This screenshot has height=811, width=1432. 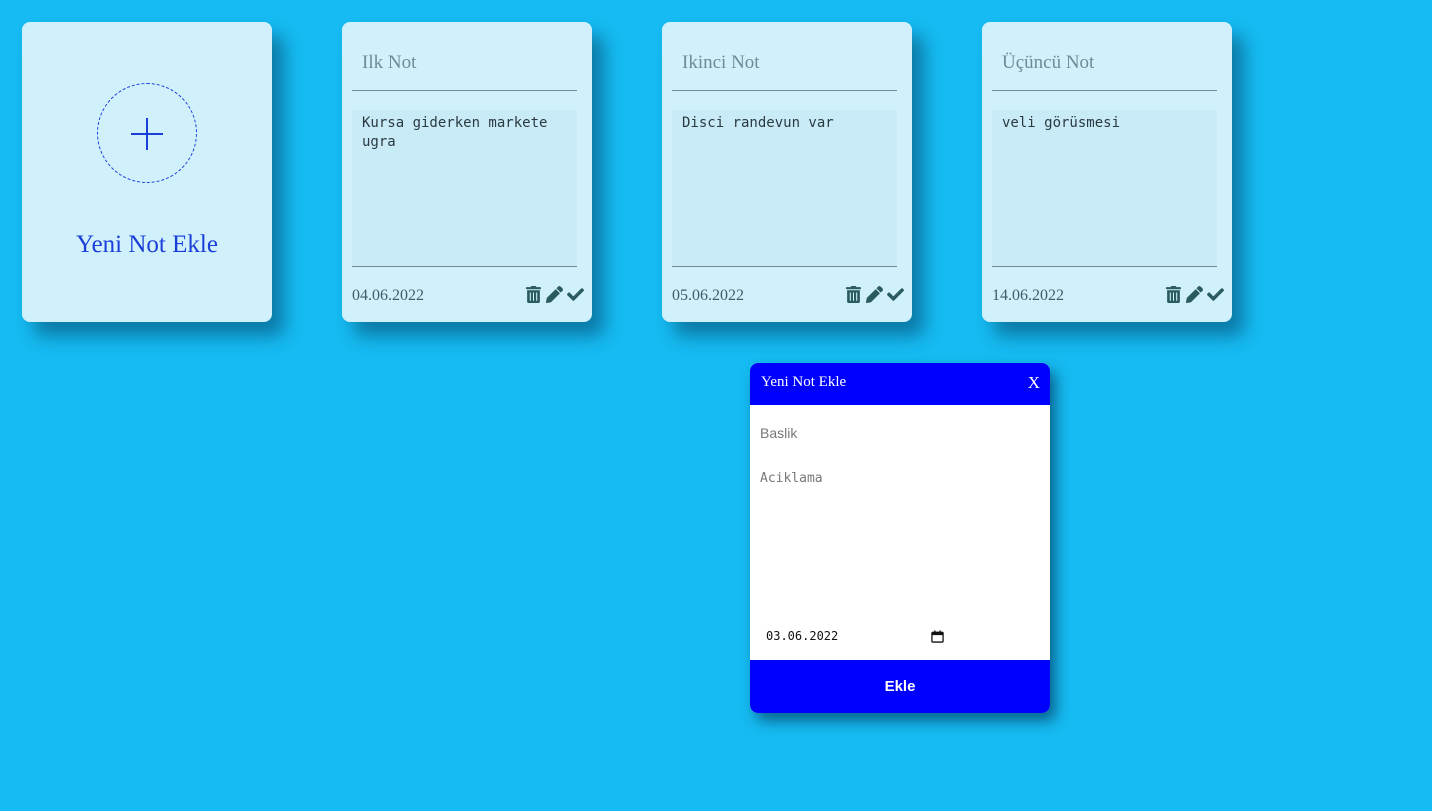 I want to click on calendar-icon, so click(x=937, y=636).